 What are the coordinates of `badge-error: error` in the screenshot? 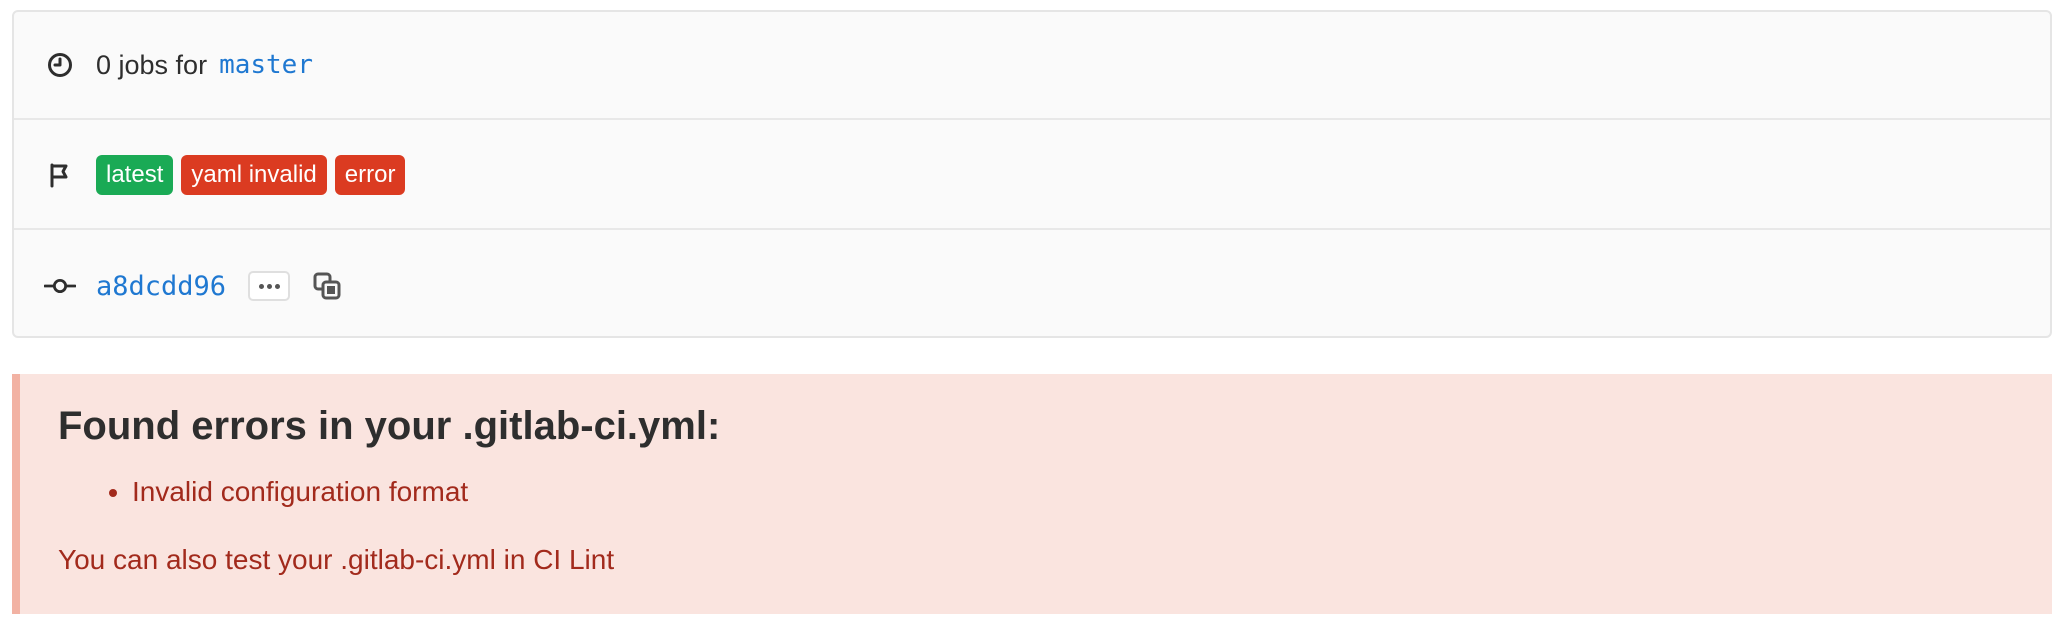 It's located at (370, 175).